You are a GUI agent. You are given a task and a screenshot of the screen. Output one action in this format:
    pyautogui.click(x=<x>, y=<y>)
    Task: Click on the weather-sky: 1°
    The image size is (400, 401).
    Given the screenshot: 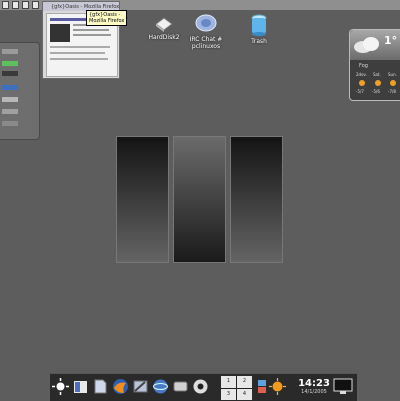 What is the action you would take?
    pyautogui.click(x=375, y=45)
    